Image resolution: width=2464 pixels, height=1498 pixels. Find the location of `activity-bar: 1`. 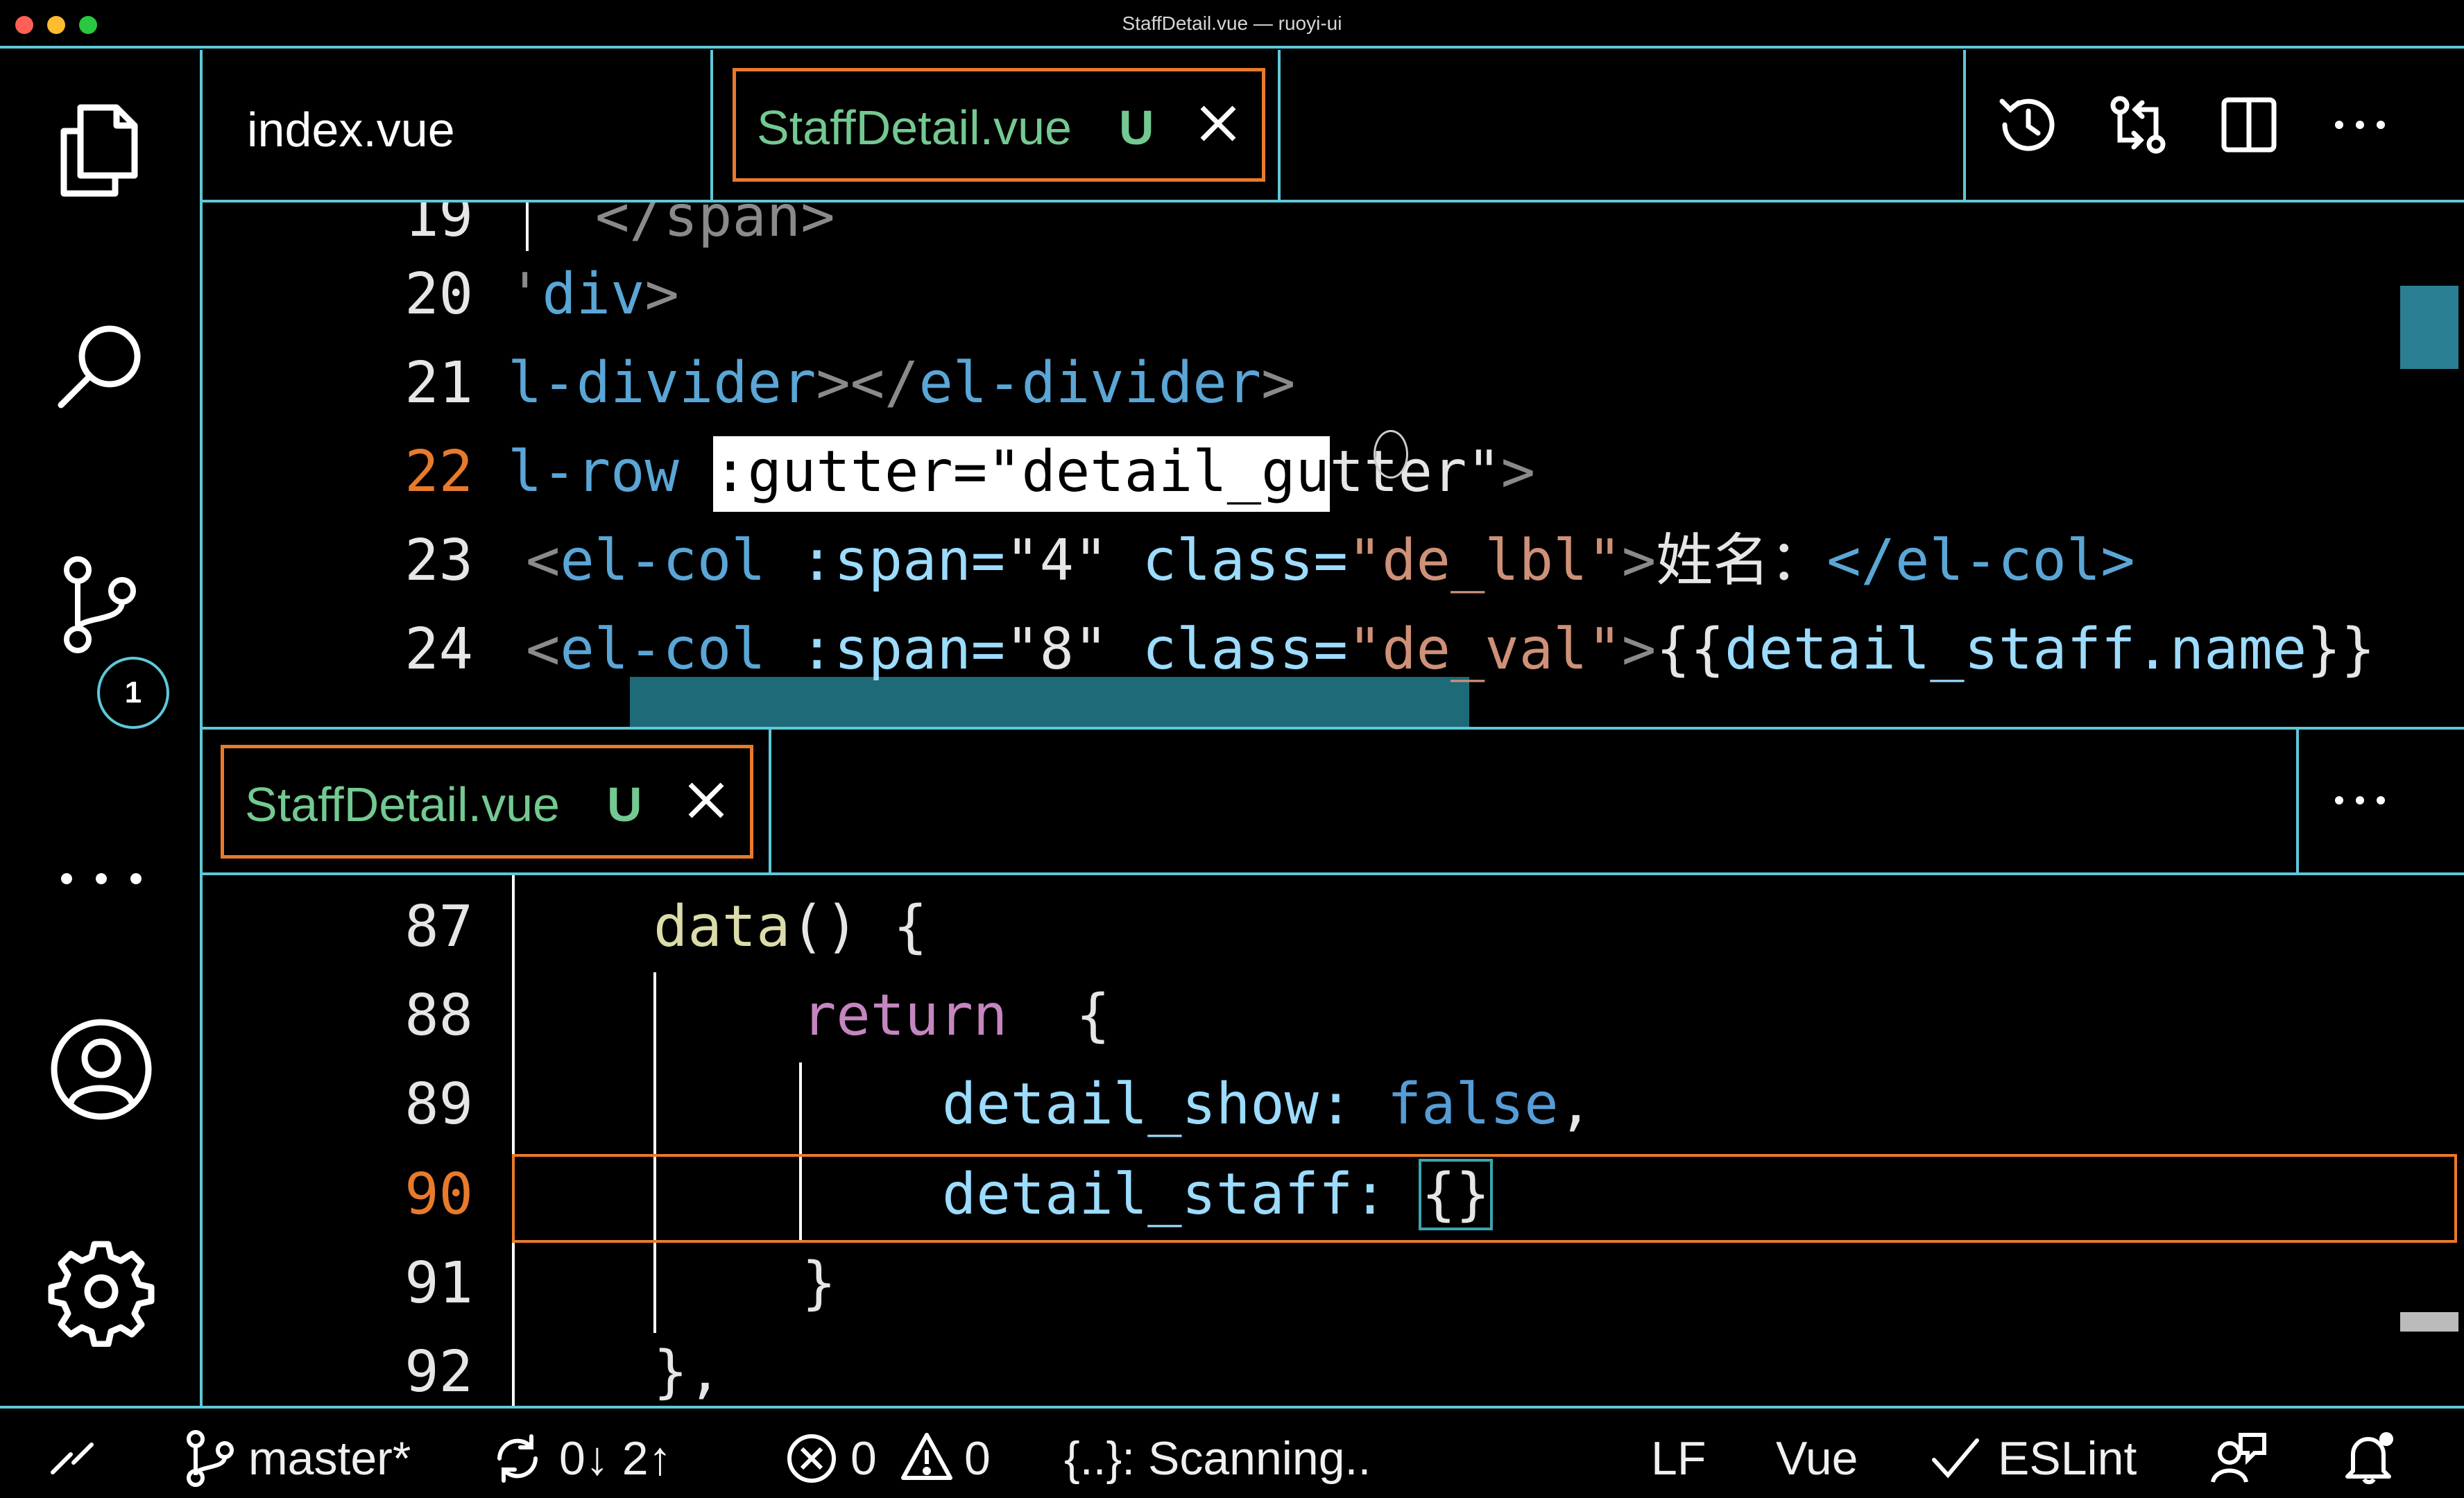

activity-bar: 1 is located at coordinates (101, 728).